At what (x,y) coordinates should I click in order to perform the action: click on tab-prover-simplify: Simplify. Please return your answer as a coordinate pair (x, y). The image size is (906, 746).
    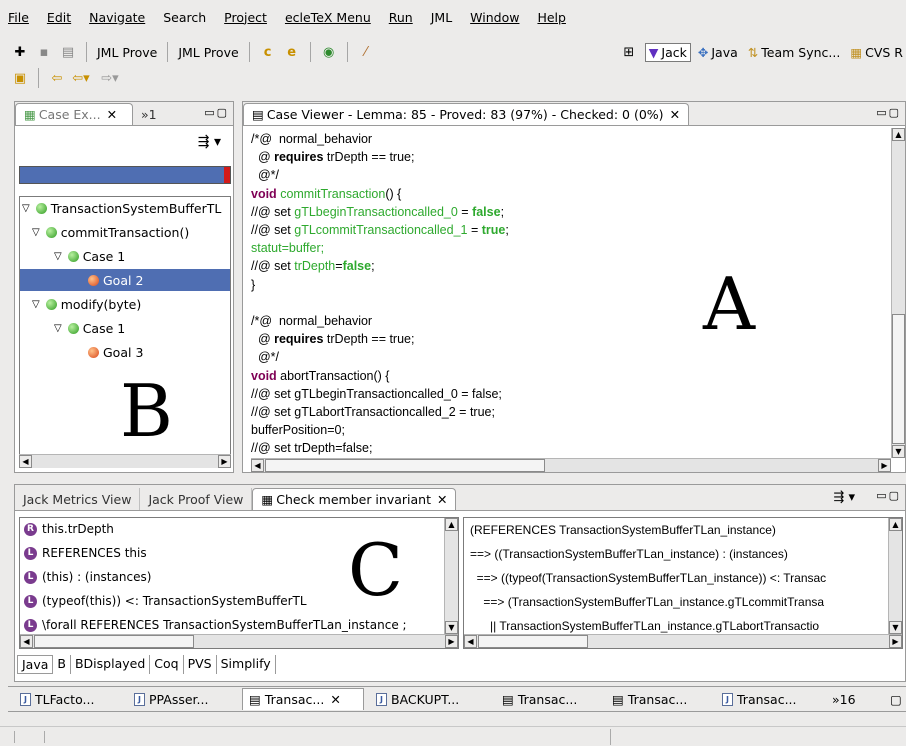
    Looking at the image, I should click on (246, 664).